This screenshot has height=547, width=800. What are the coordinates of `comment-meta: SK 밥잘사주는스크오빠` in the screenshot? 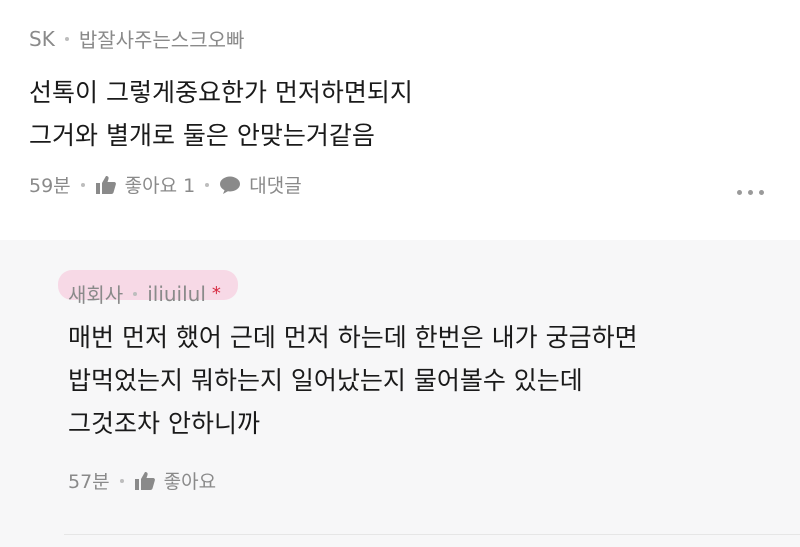 It's located at (136, 38).